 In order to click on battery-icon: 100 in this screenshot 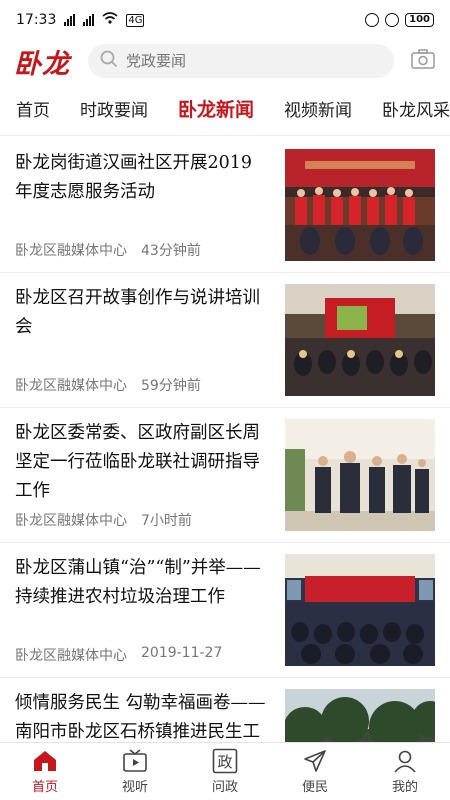, I will do `click(419, 20)`.